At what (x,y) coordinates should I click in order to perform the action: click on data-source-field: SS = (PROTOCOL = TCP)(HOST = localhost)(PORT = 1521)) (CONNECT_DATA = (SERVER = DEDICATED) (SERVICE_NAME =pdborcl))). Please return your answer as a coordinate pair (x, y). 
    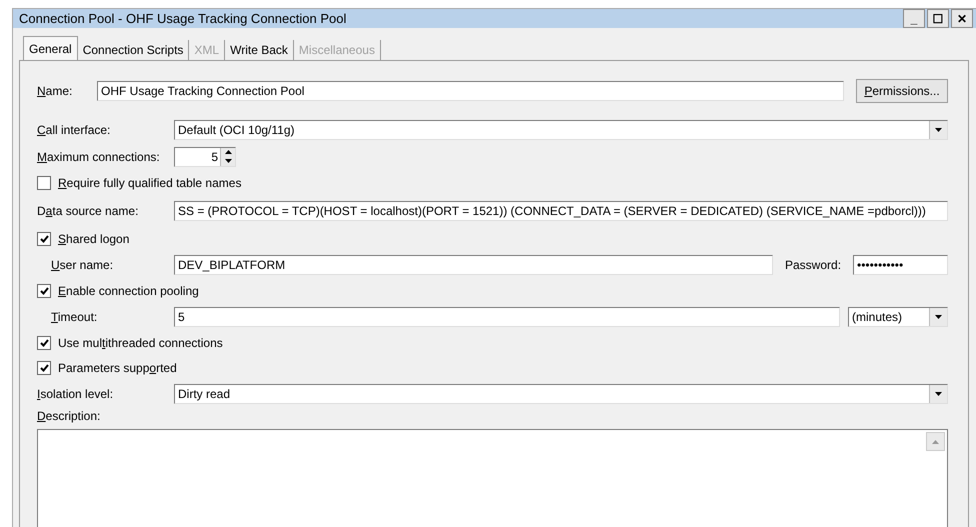
    Looking at the image, I should click on (561, 210).